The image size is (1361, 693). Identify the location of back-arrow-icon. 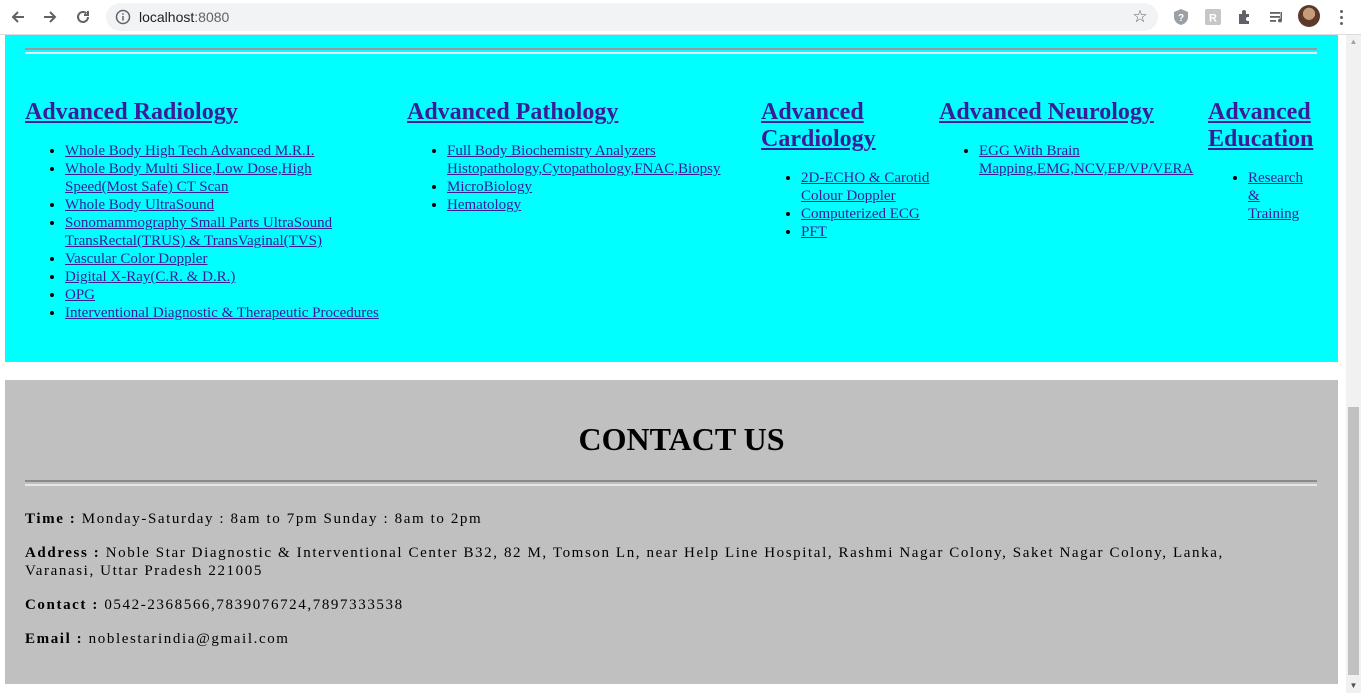
(17, 17).